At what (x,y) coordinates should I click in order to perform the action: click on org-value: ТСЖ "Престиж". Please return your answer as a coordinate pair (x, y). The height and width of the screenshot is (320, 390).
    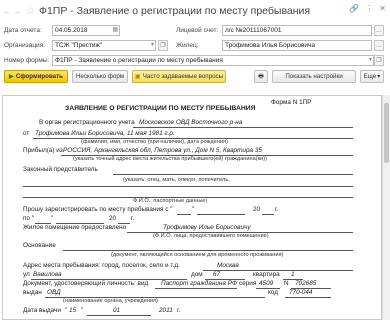
    Looking at the image, I should click on (79, 45).